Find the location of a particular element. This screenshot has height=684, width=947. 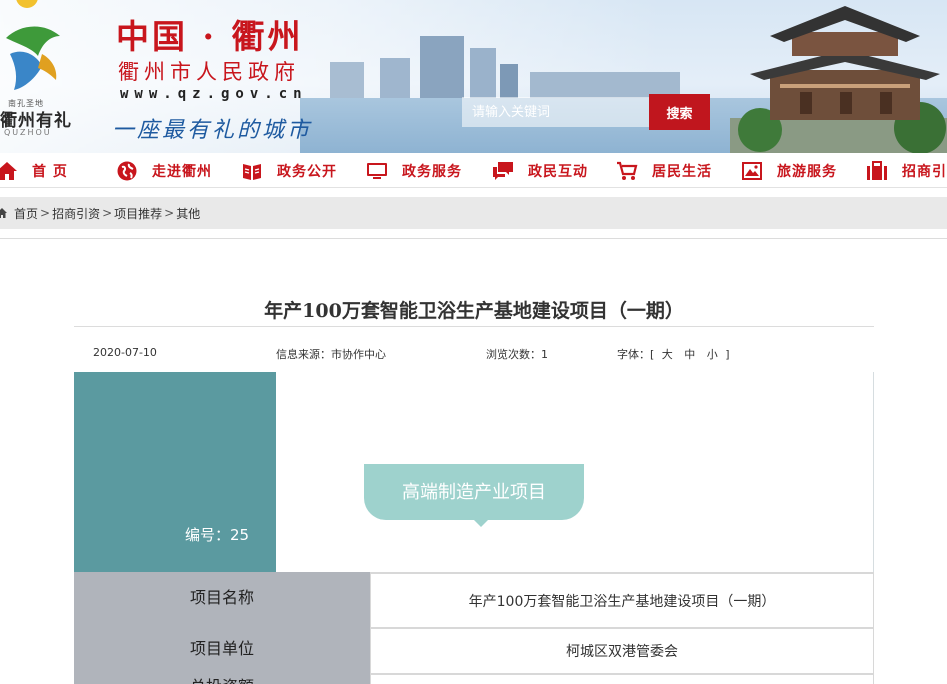

search-input is located at coordinates (555, 112).